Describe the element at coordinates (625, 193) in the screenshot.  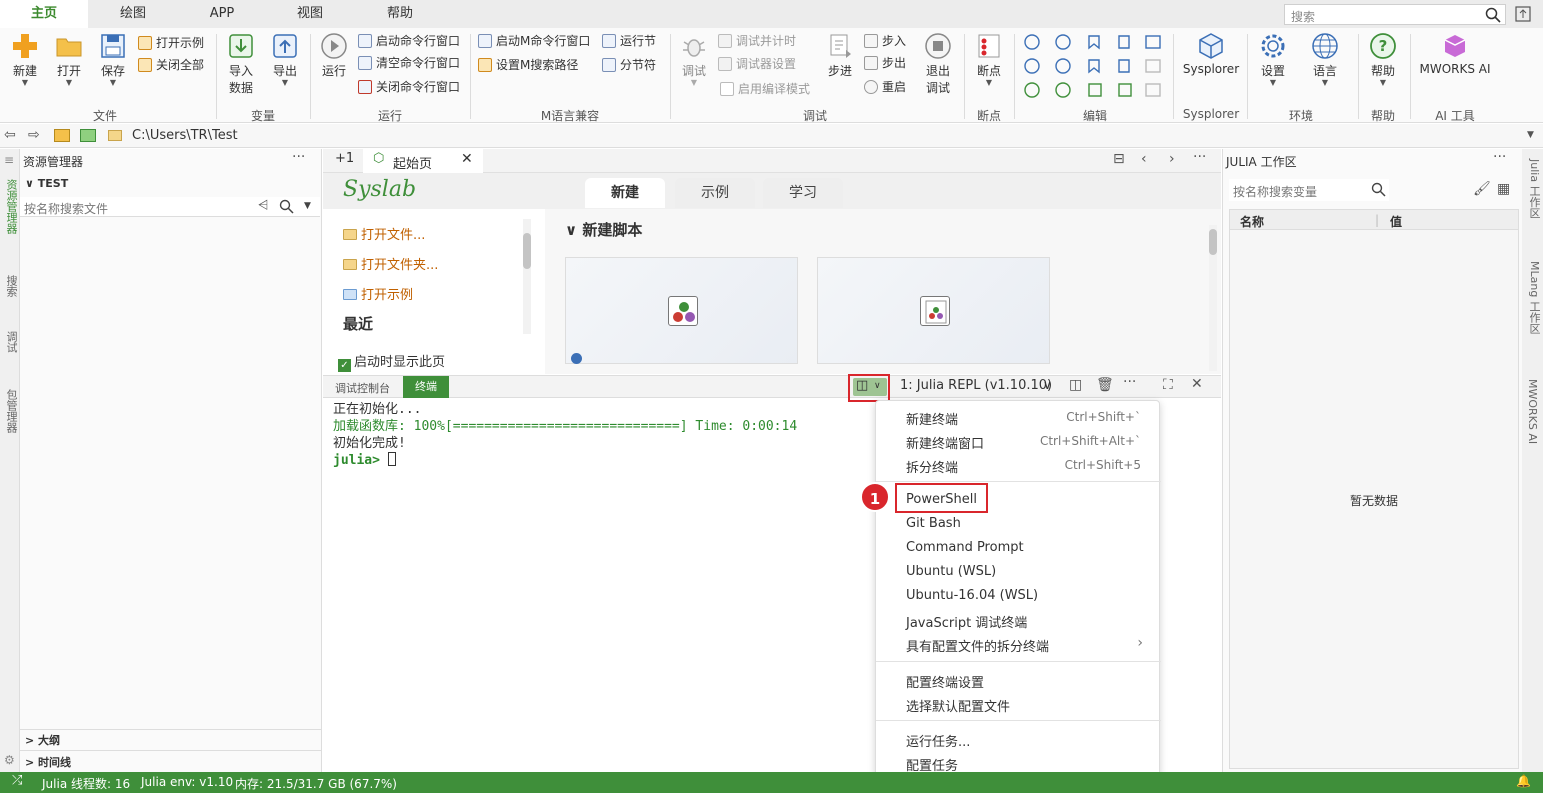
I see `tab-new: 新建` at that location.